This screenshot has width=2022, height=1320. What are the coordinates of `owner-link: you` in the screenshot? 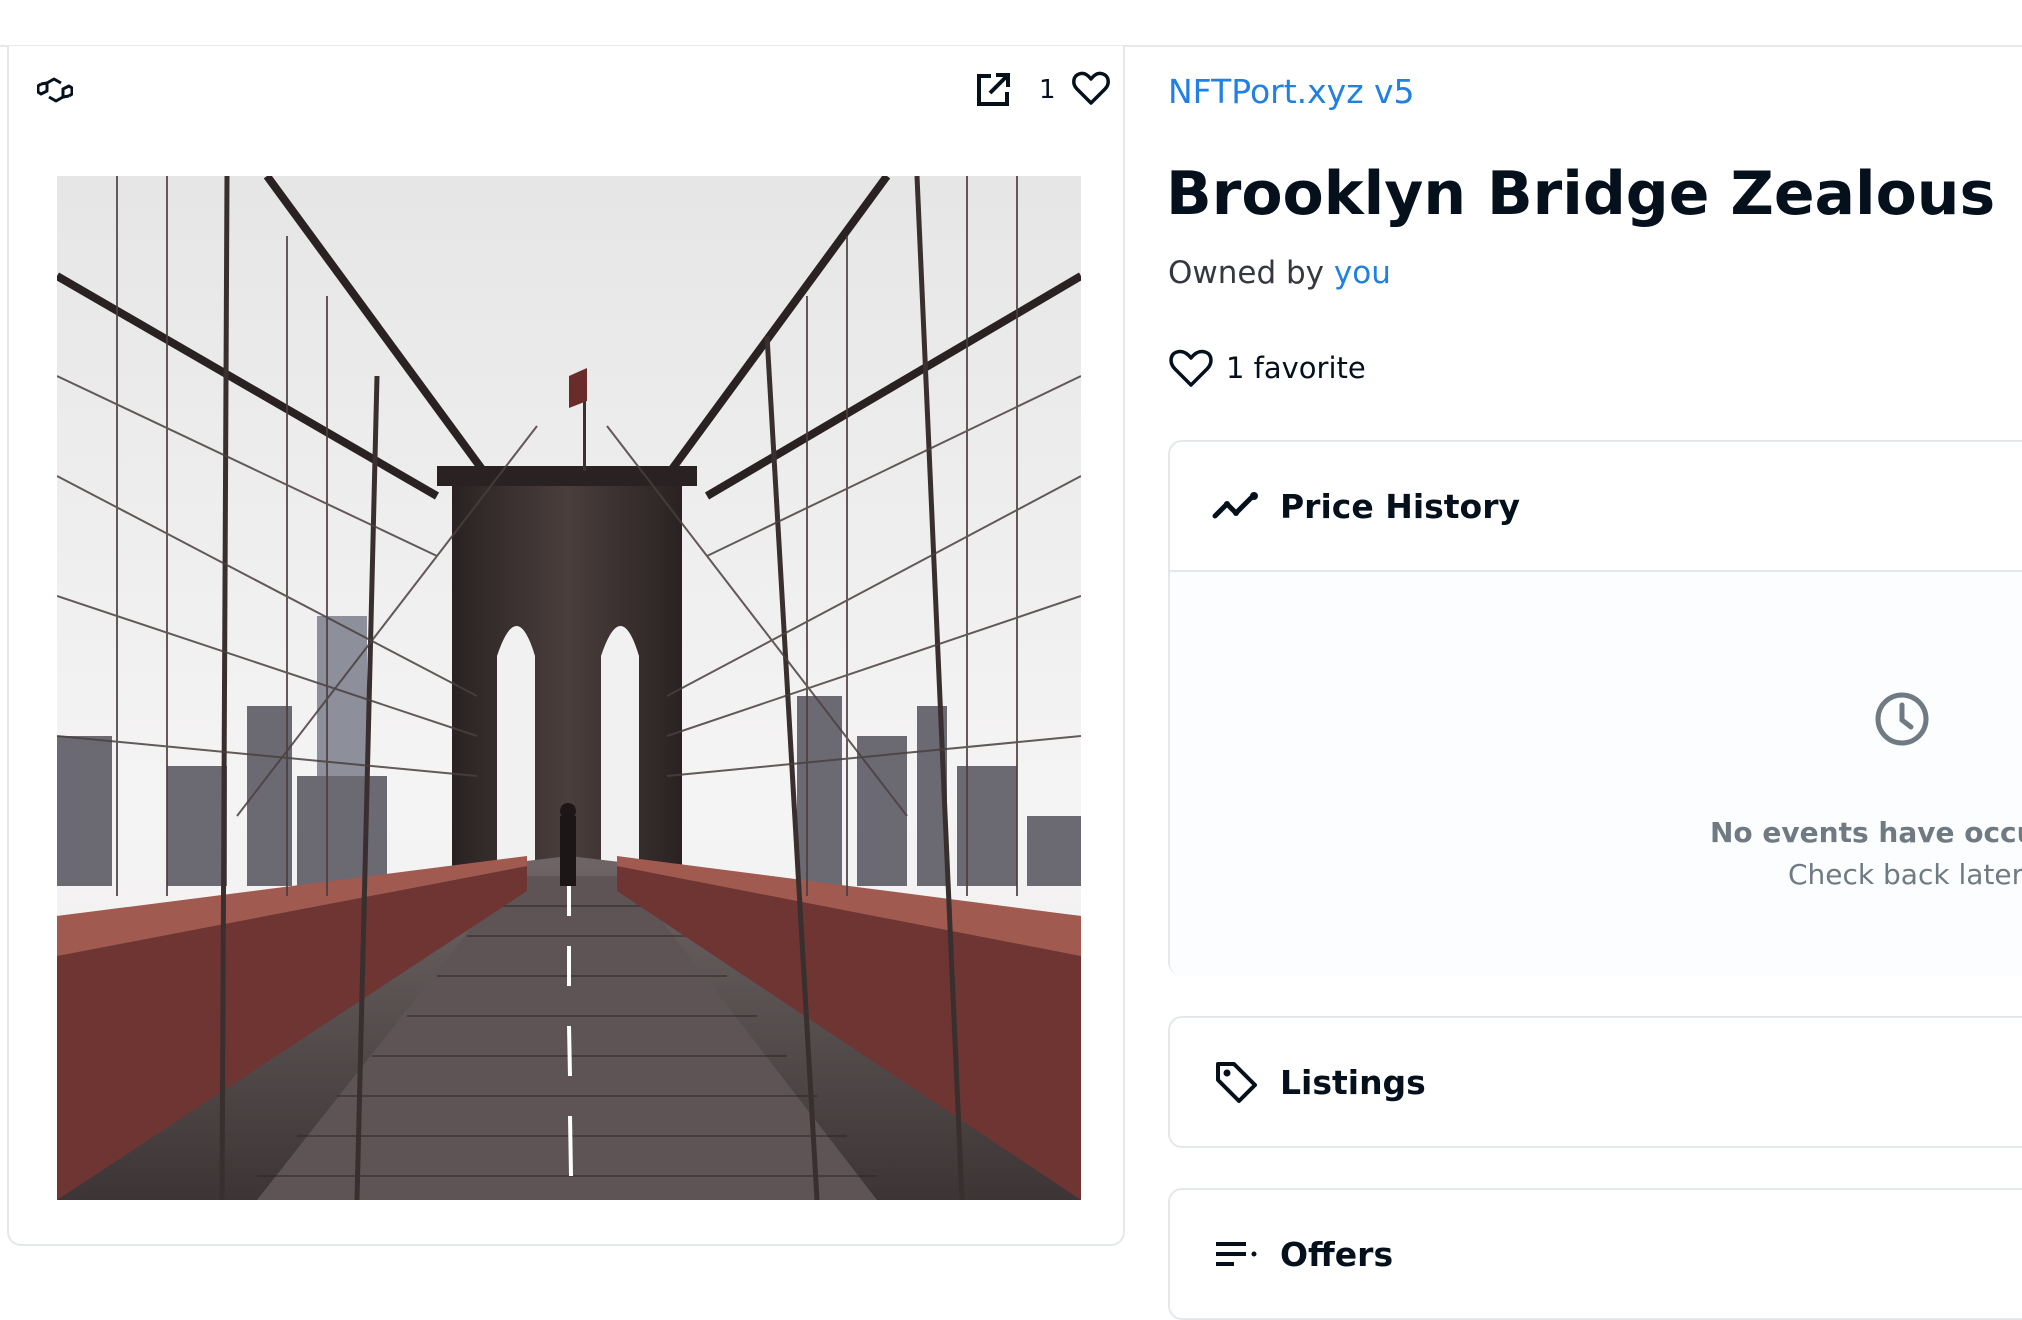 It's located at (1362, 273).